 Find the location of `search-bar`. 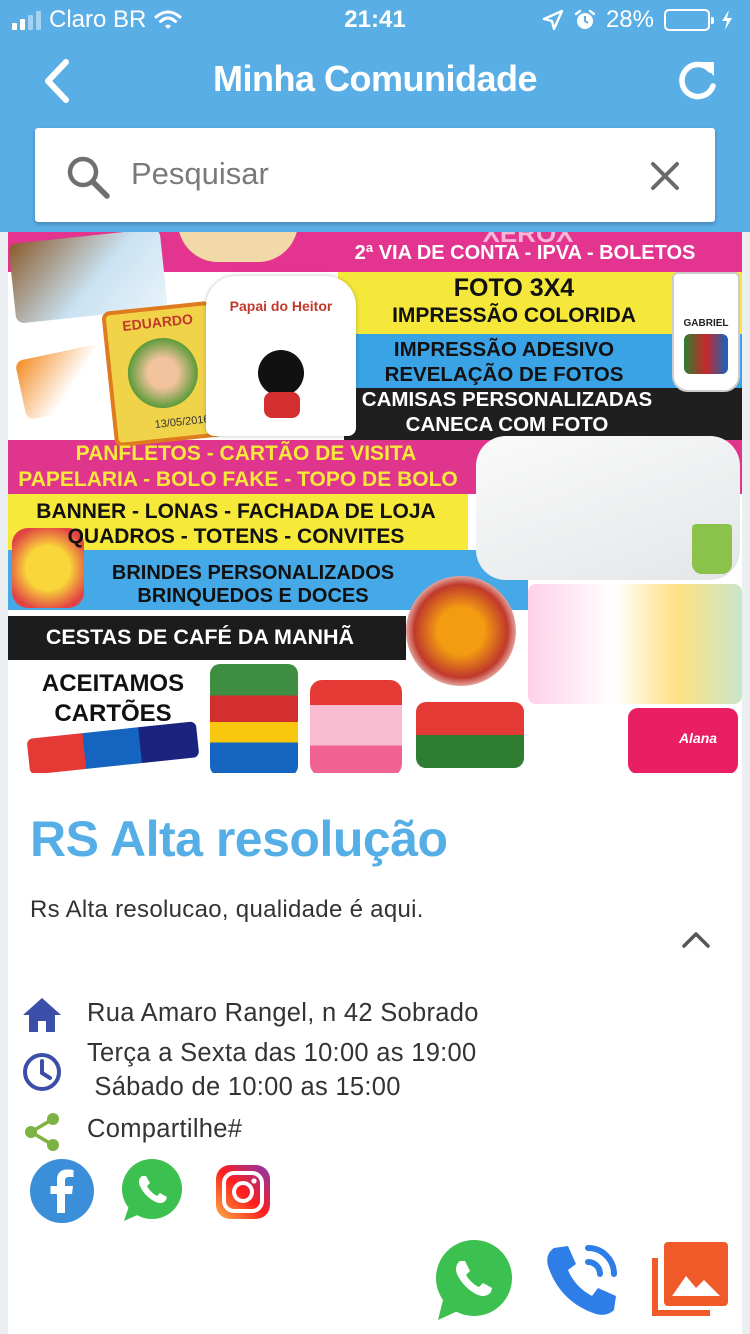

search-bar is located at coordinates (375, 175).